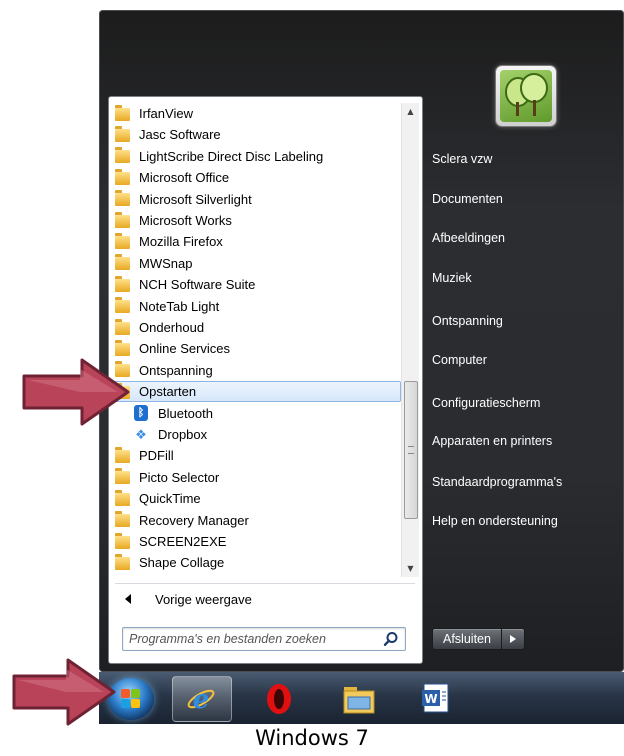 The image size is (624, 756). What do you see at coordinates (76, 392) in the screenshot?
I see `pointer-arrow-programs` at bounding box center [76, 392].